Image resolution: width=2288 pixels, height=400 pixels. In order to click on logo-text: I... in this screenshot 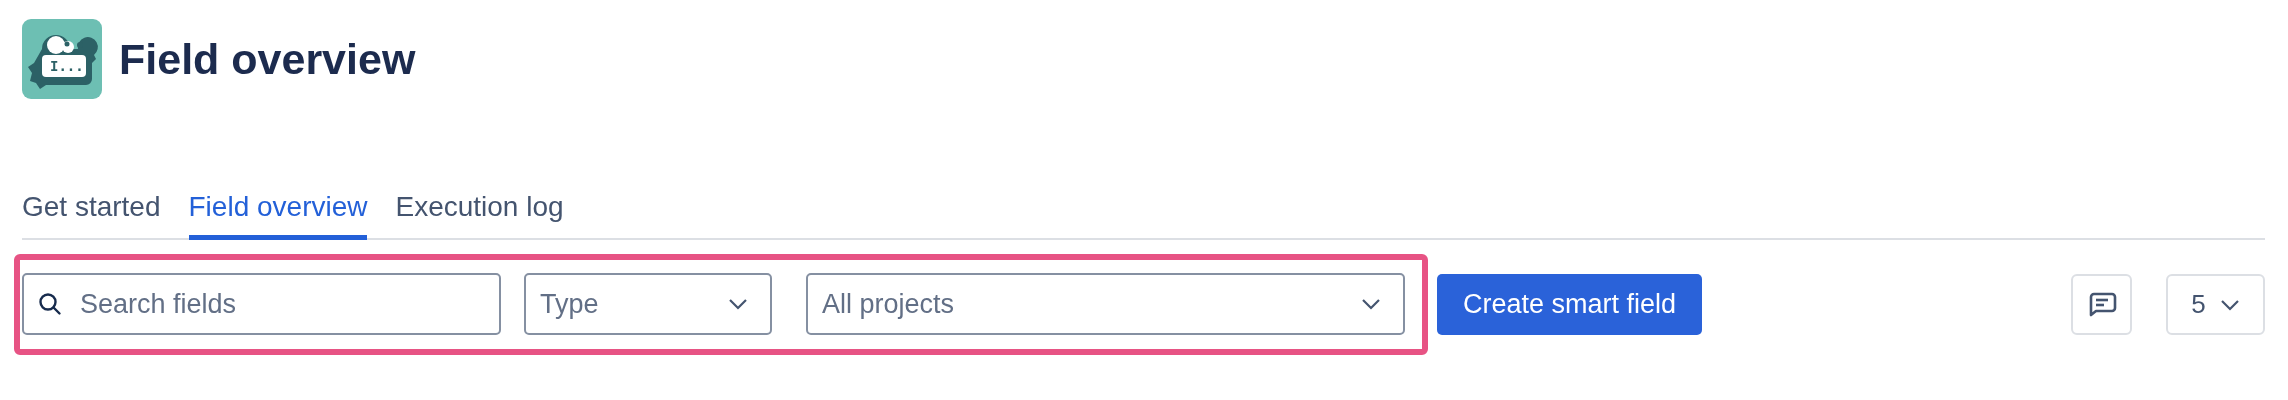, I will do `click(67, 66)`.